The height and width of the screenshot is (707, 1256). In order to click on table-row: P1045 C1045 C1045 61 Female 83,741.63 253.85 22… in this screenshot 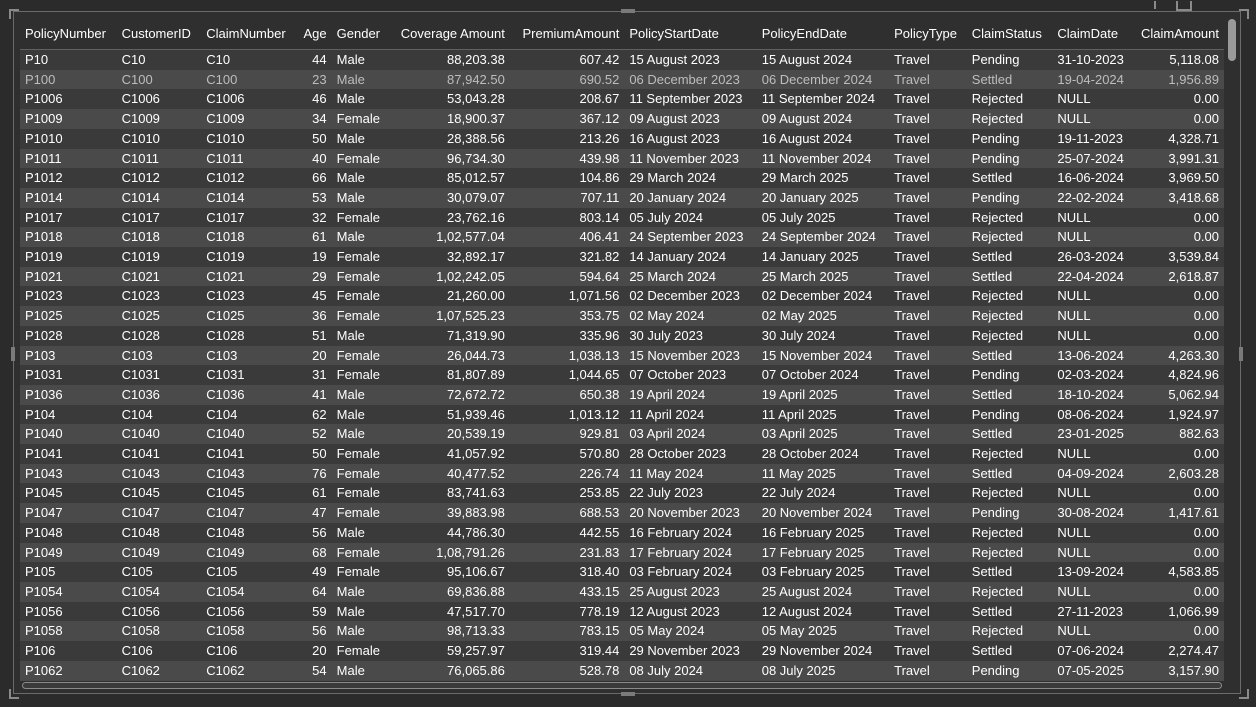, I will do `click(622, 493)`.